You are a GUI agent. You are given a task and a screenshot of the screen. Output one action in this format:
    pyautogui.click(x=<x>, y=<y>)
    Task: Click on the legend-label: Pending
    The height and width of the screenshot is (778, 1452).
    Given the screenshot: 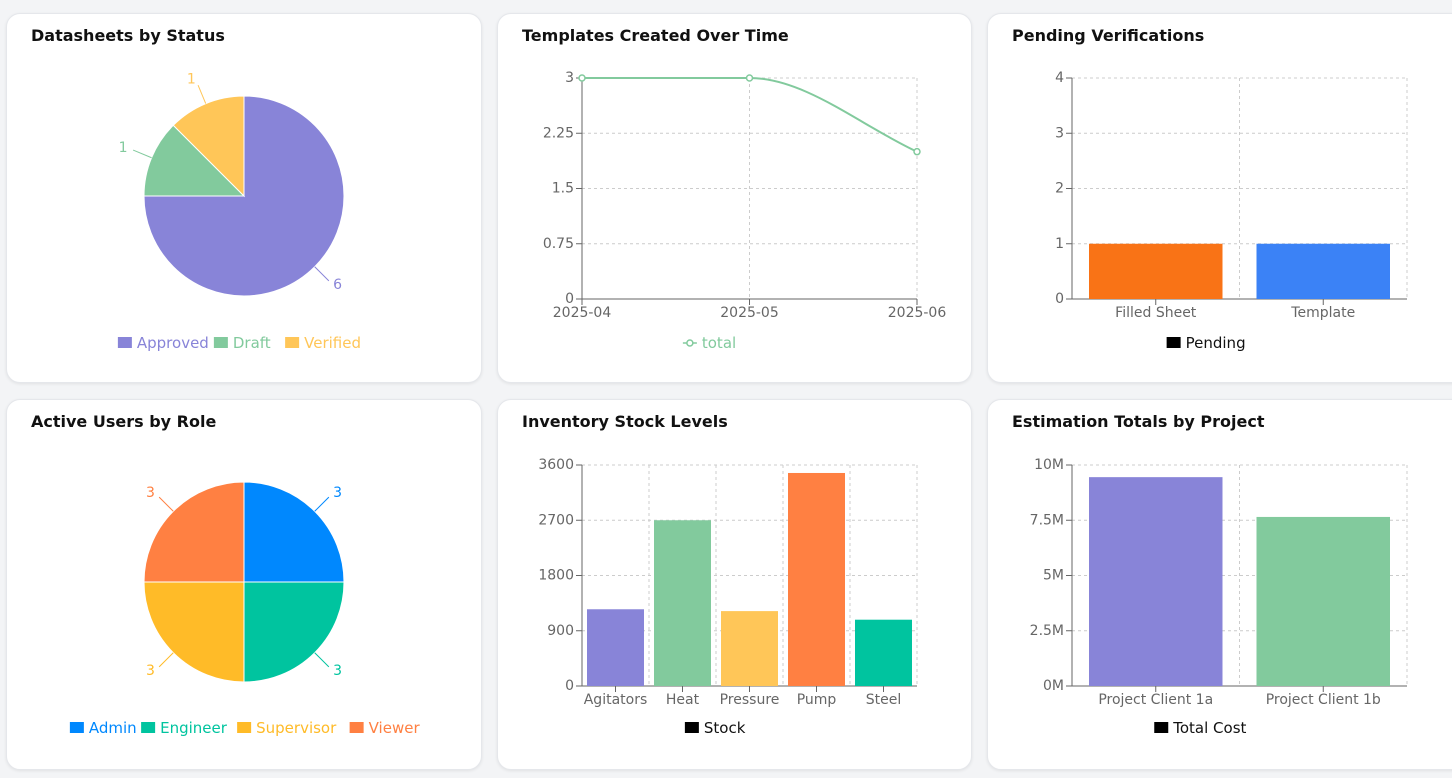 What is the action you would take?
    pyautogui.click(x=1216, y=343)
    